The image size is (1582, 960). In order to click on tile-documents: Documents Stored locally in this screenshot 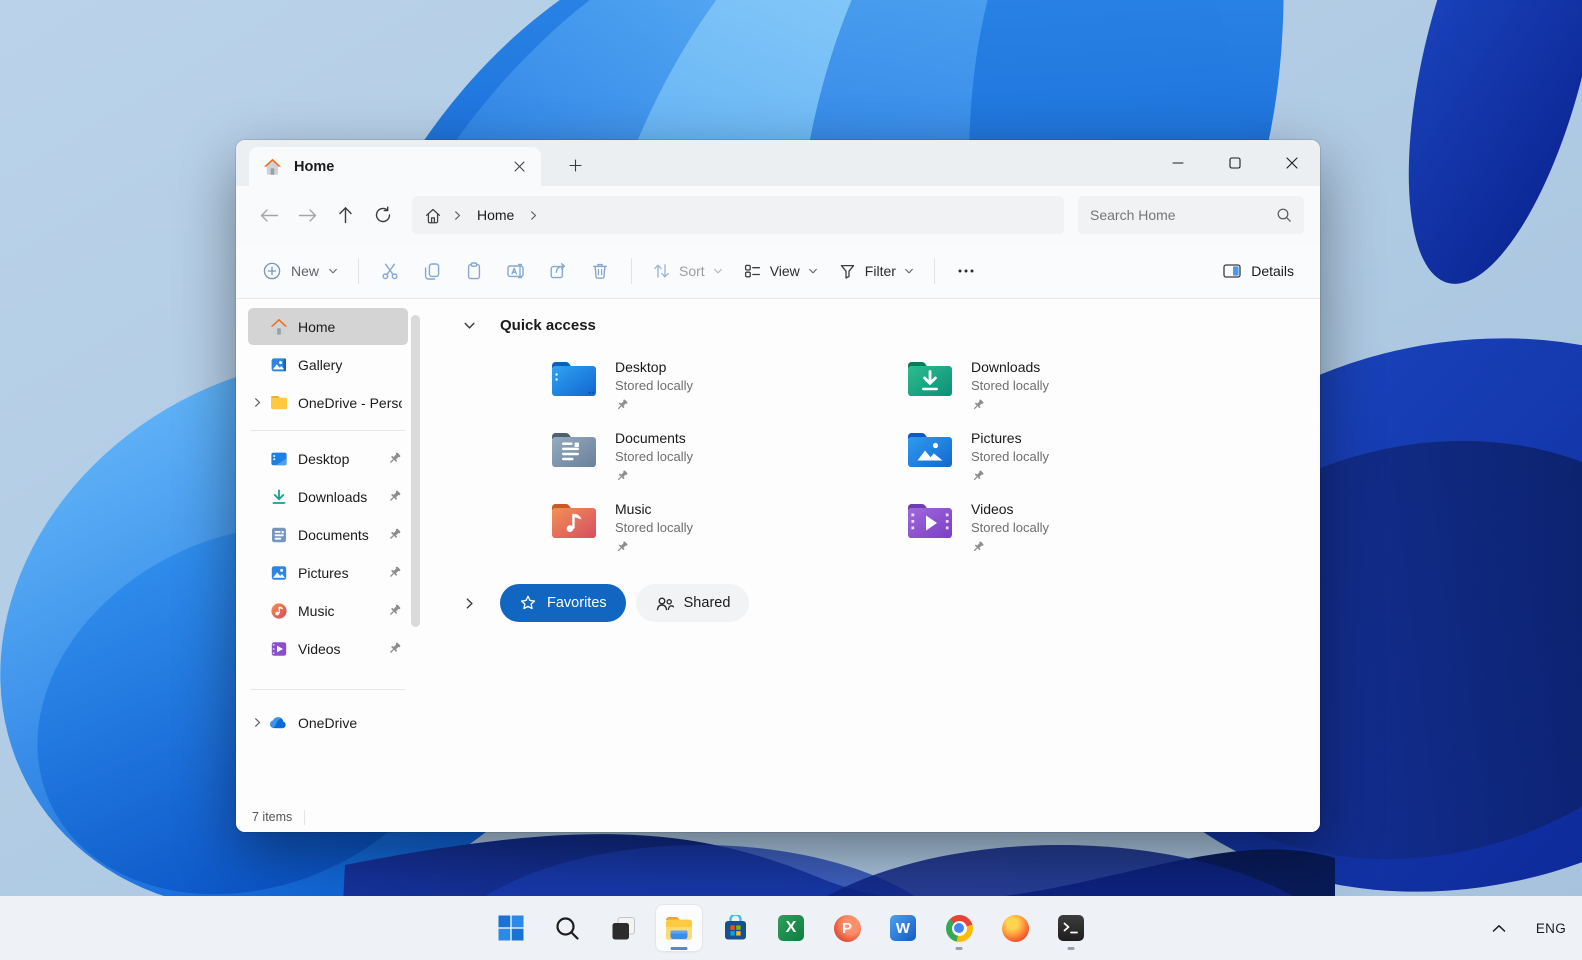, I will do `click(702, 456)`.